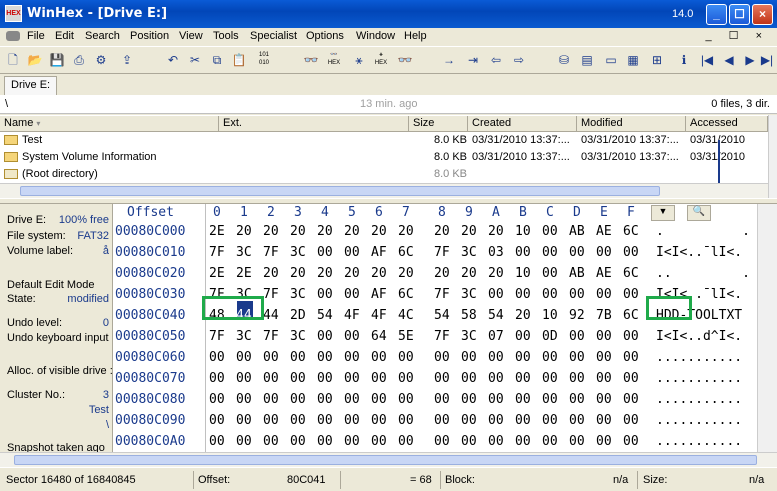 The width and height of the screenshot is (777, 491). Describe the element at coordinates (707, 60) in the screenshot. I see `first-sector-icon: |◀` at that location.